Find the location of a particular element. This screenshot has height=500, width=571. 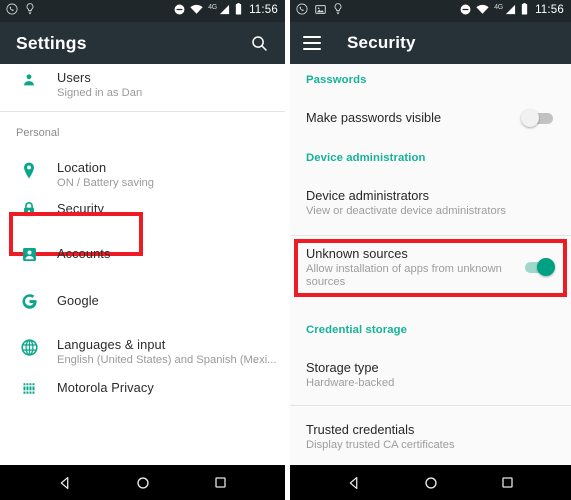

row-title: Make passwords visible is located at coordinates (374, 117).